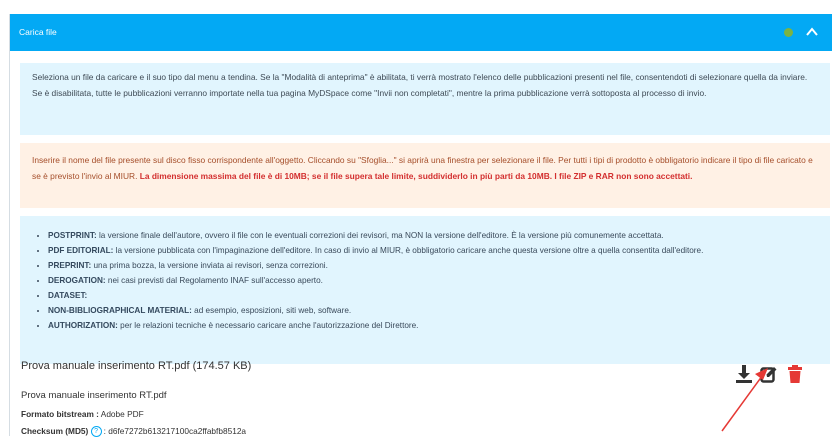 This screenshot has width=832, height=437. Describe the element at coordinates (744, 374) in the screenshot. I see `download-icon` at that location.